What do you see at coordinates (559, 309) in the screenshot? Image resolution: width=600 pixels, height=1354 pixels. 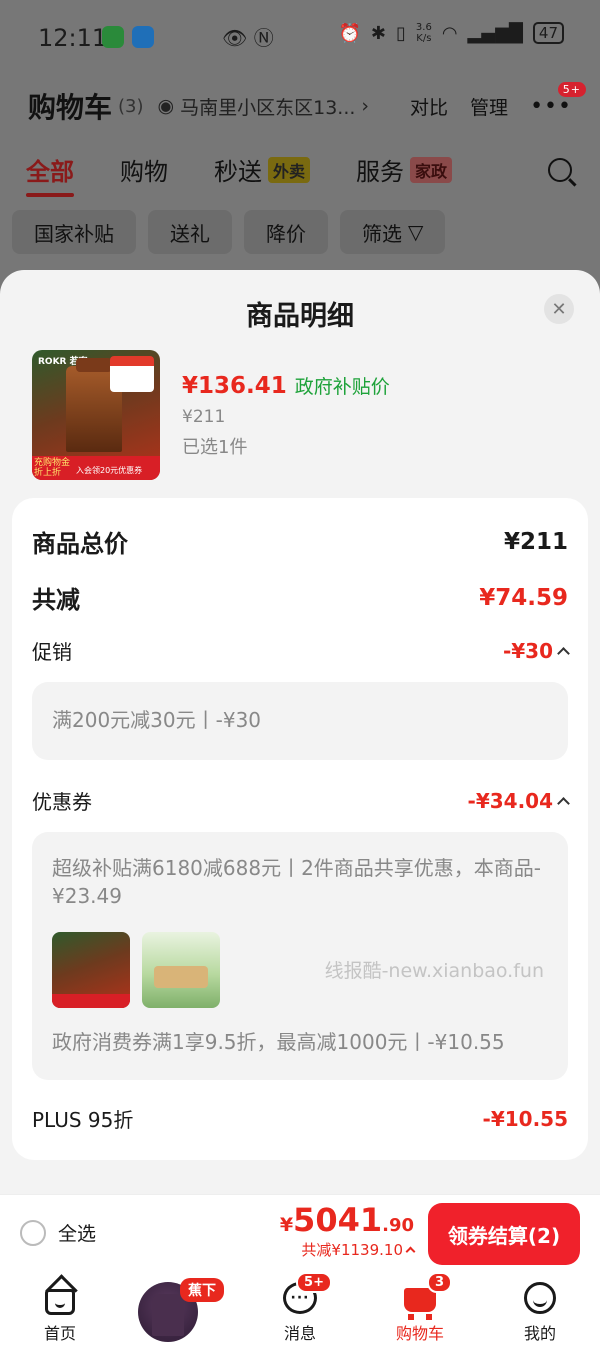 I see `close-icon: ✕` at bounding box center [559, 309].